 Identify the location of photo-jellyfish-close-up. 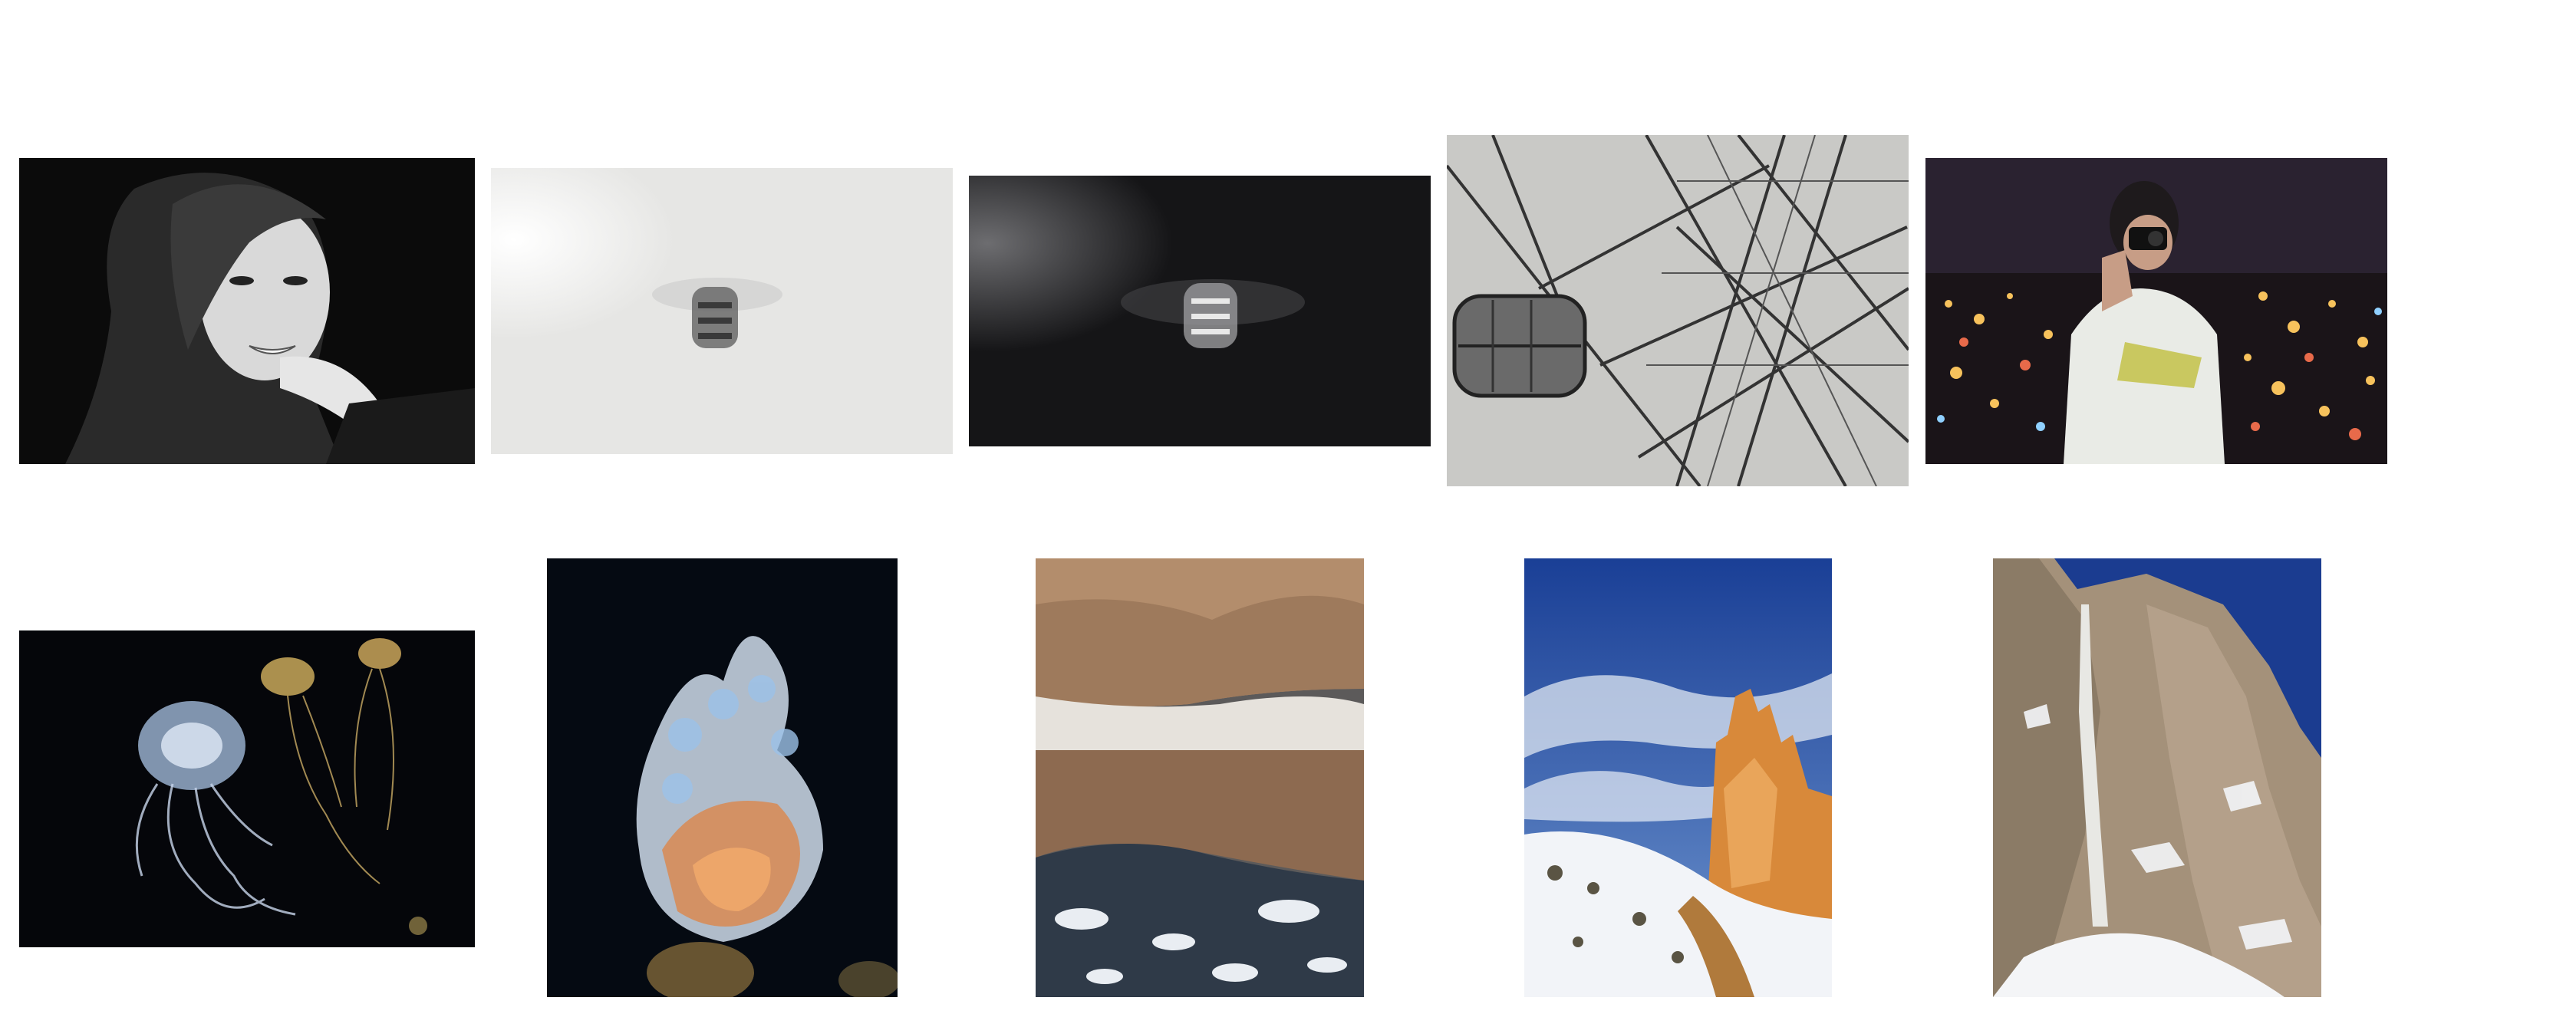
(722, 778).